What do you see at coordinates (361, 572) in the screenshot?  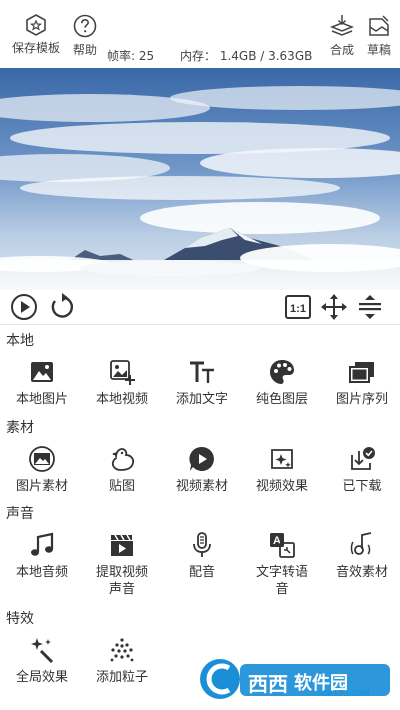 I see `sound-effect-material-label: 音效素材` at bounding box center [361, 572].